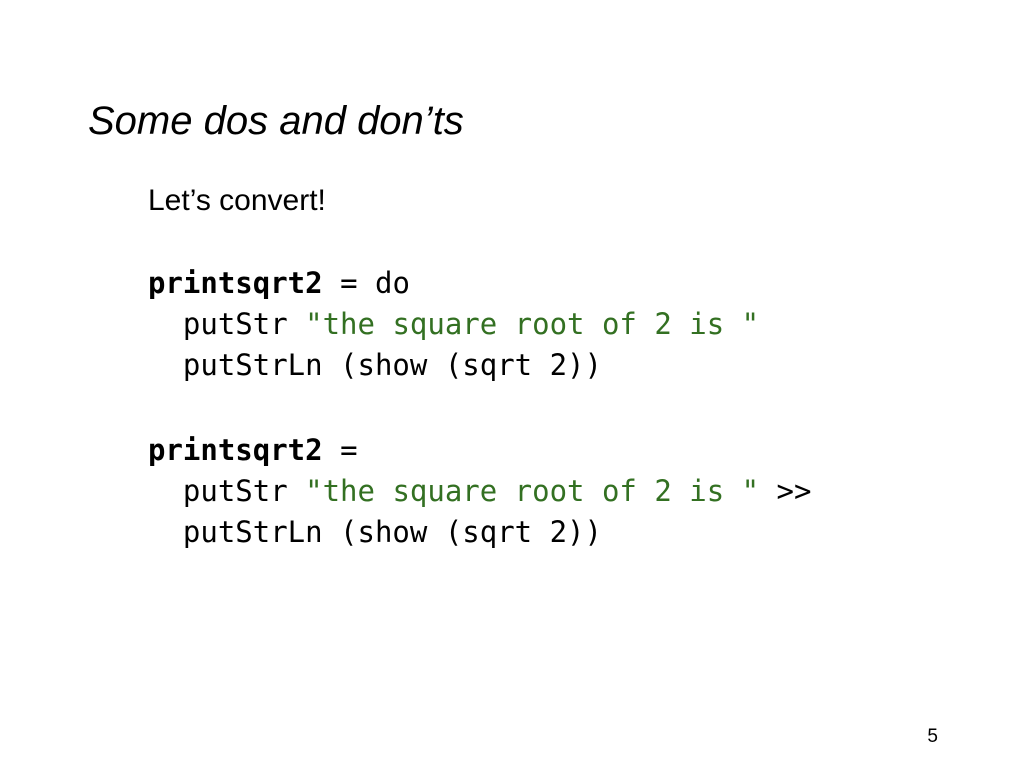 The image size is (1024, 768). Describe the element at coordinates (237, 200) in the screenshot. I see `lead-text: Let’s convert!` at that location.